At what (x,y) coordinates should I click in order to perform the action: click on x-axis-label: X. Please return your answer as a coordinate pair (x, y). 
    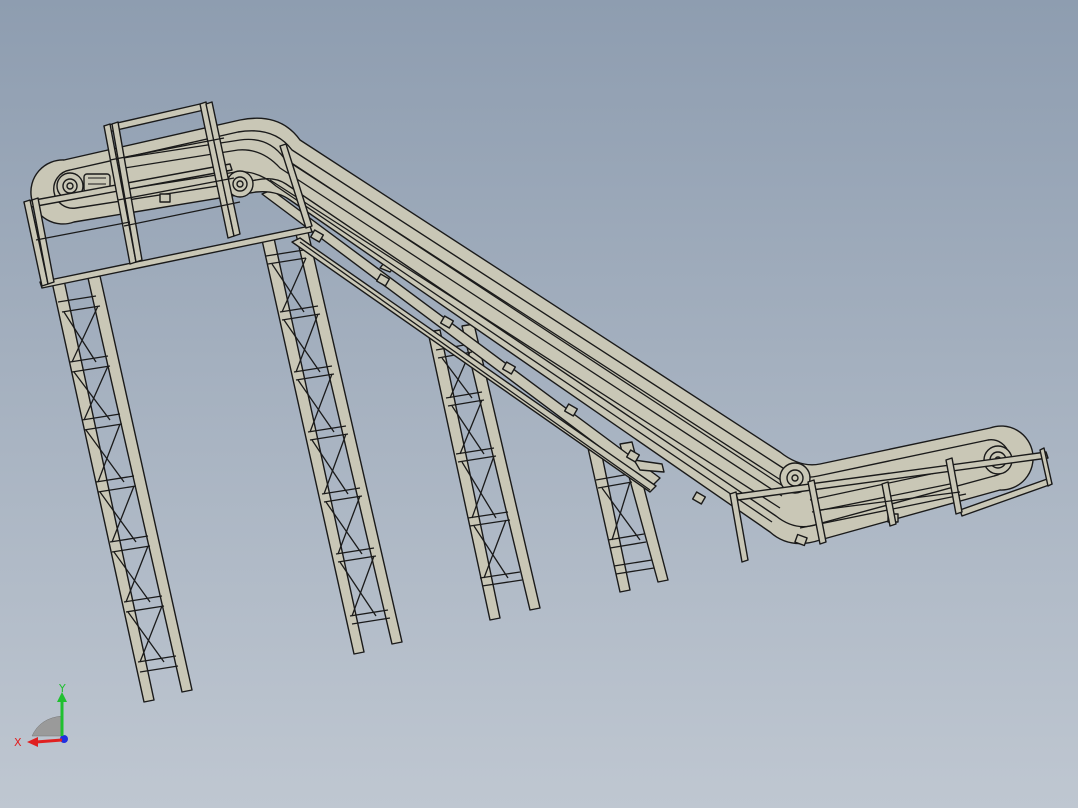
    Looking at the image, I should click on (18, 742).